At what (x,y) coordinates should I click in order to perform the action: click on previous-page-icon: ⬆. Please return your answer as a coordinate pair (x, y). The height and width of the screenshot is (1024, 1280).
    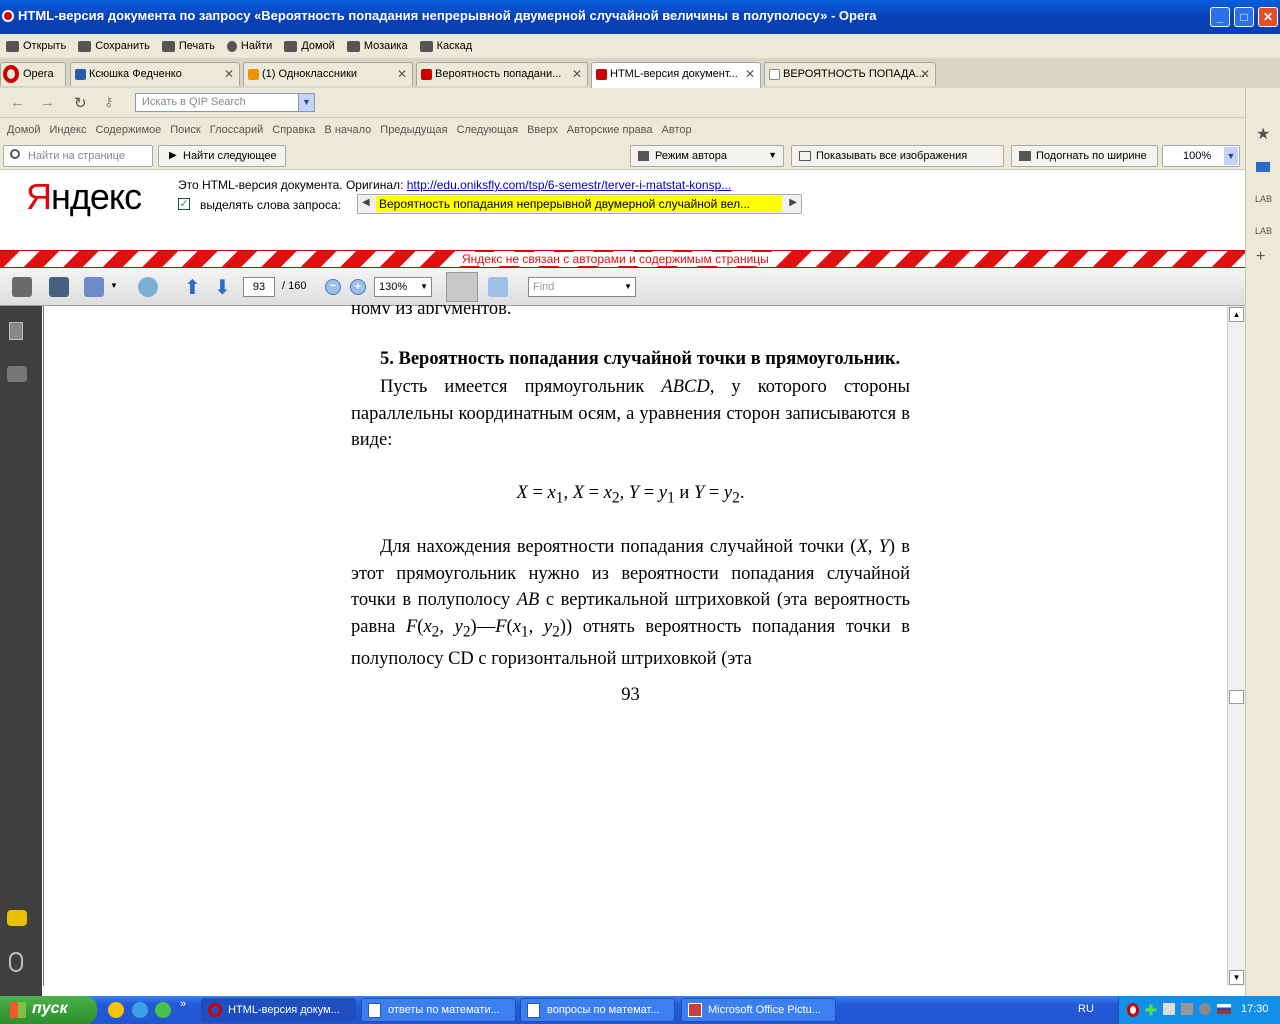
    Looking at the image, I should click on (192, 287).